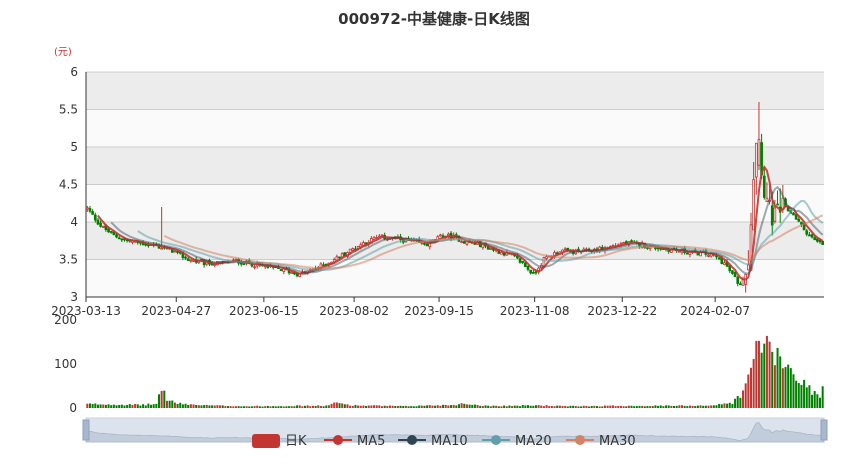 This screenshot has height=472, width=868. What do you see at coordinates (65, 320) in the screenshot?
I see `volume-tick-label: 200` at bounding box center [65, 320].